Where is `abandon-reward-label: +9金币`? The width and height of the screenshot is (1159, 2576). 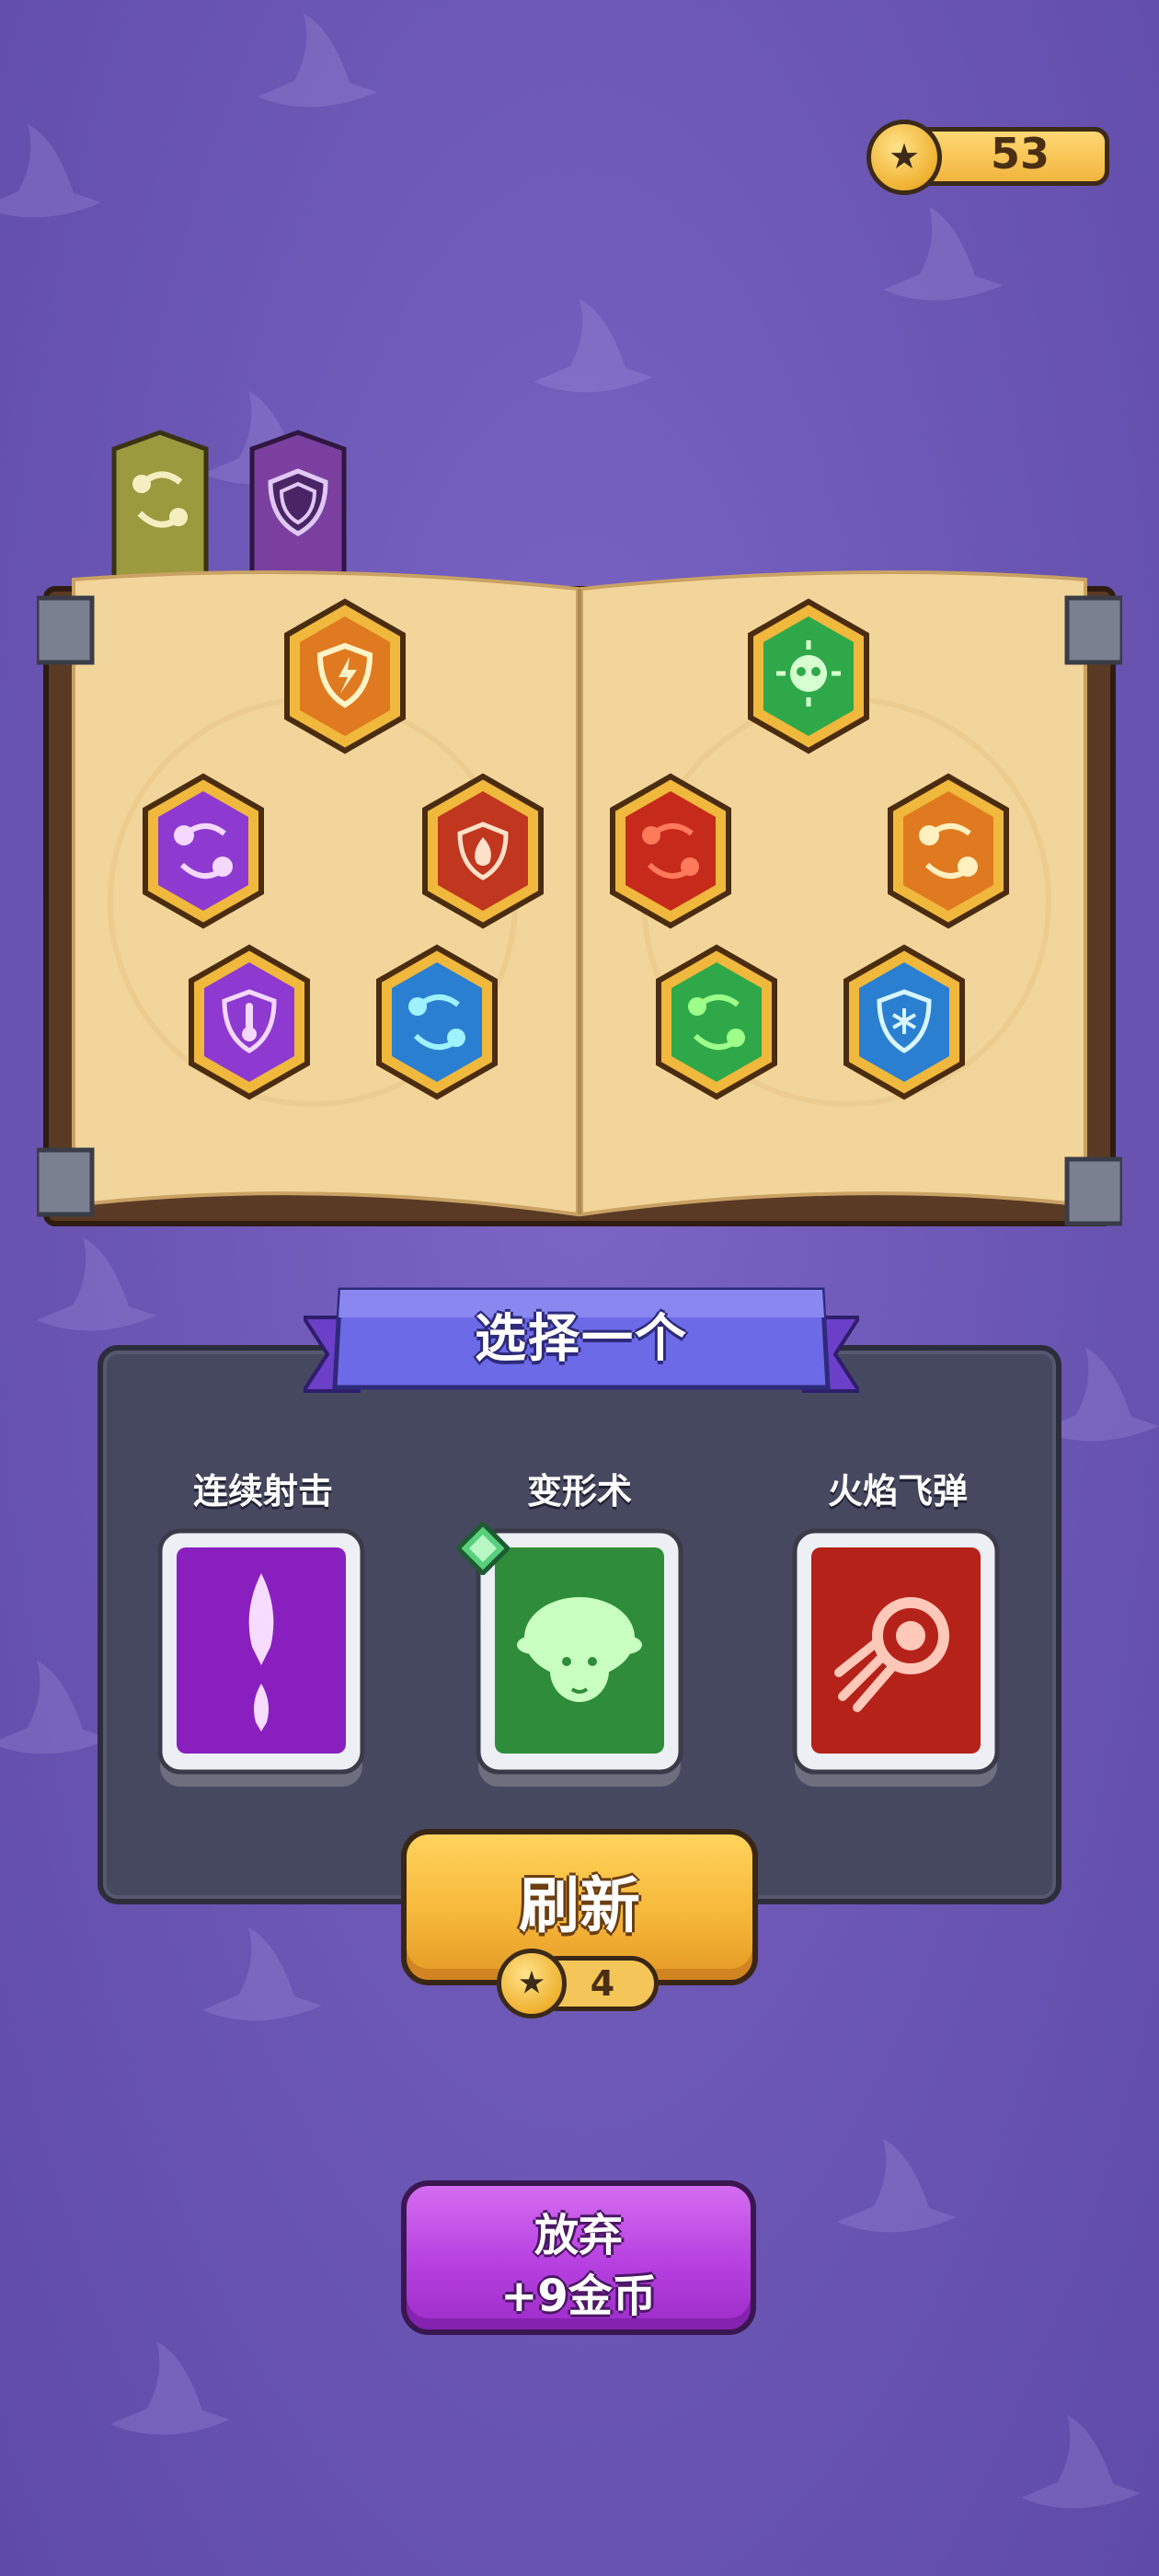 abandon-reward-label: +9金币 is located at coordinates (578, 2296).